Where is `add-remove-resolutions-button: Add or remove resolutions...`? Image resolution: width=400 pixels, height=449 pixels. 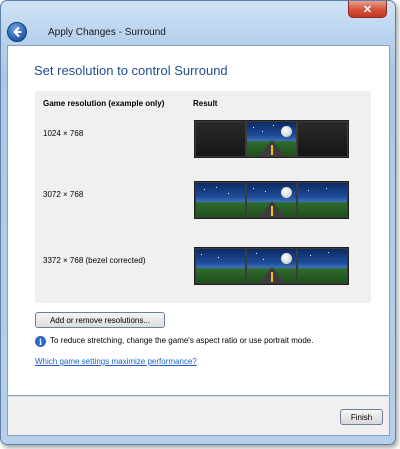
add-remove-resolutions-button: Add or remove resolutions... is located at coordinates (100, 320).